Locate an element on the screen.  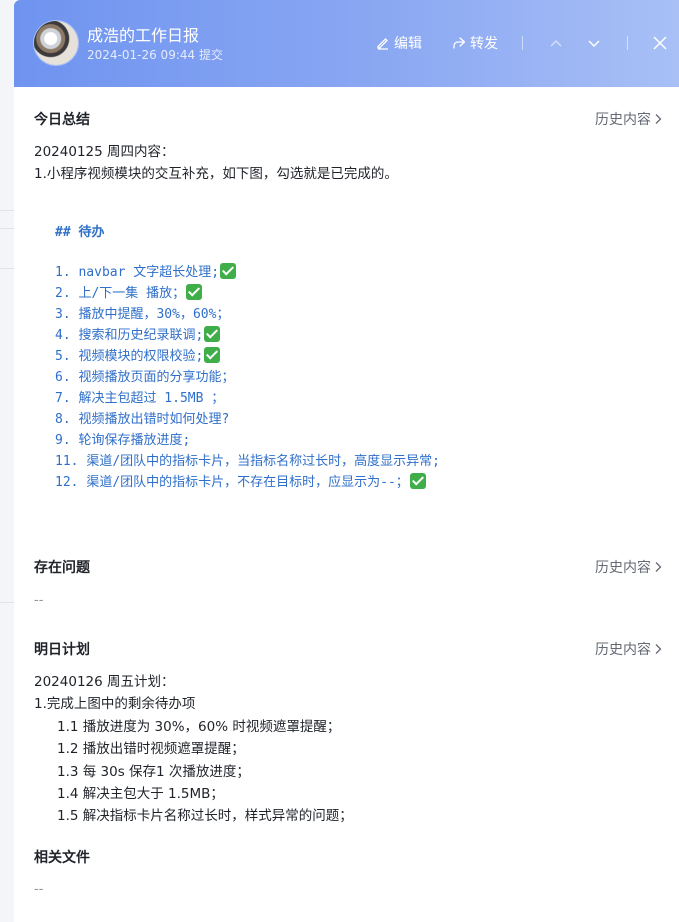
section-title-plan: 明日计划 is located at coordinates (62, 650).